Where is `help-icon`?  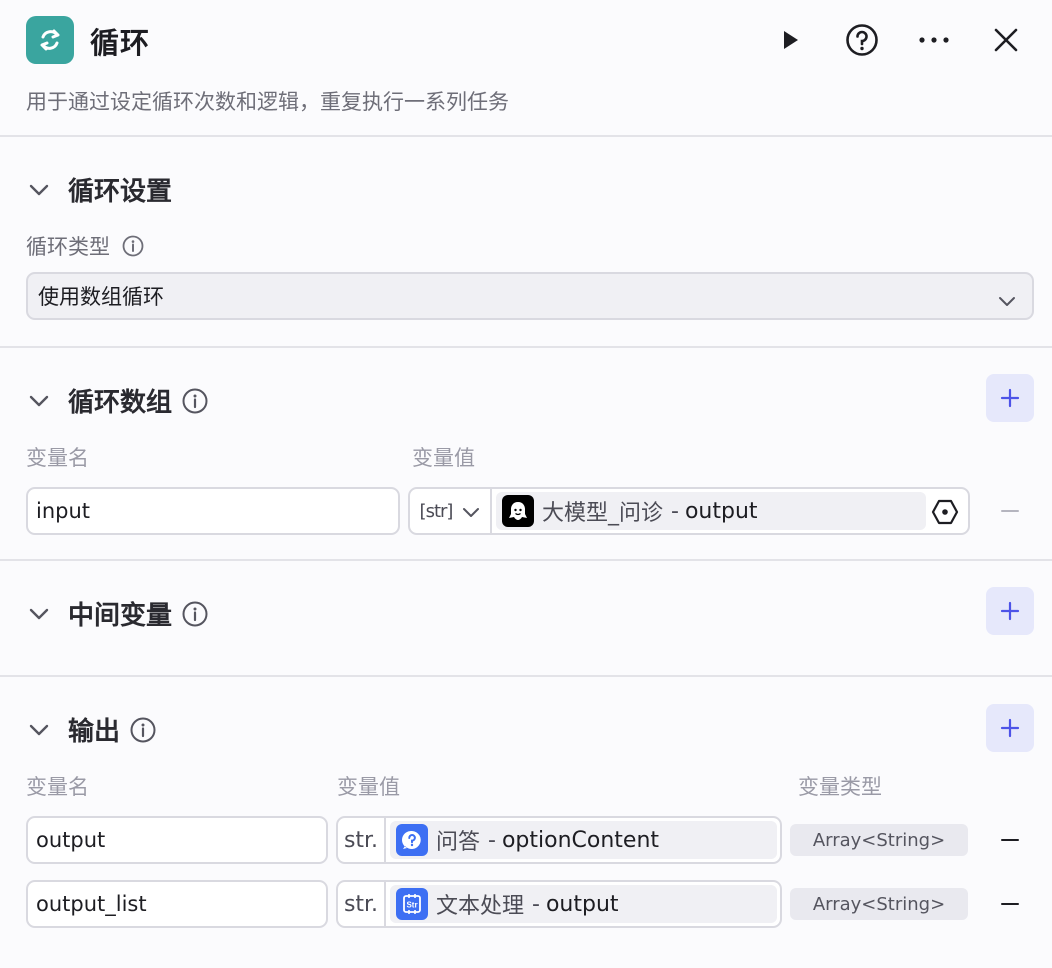 help-icon is located at coordinates (862, 40).